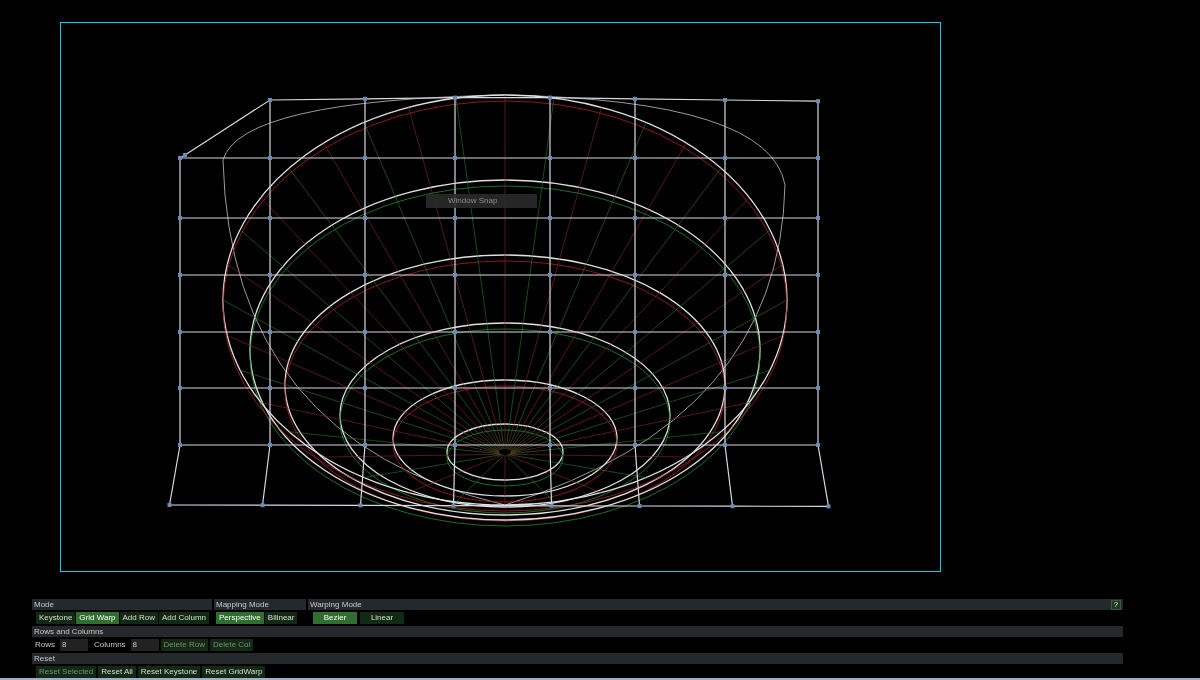 The image size is (1200, 680). I want to click on tooltip: Window Snap, so click(481, 201).